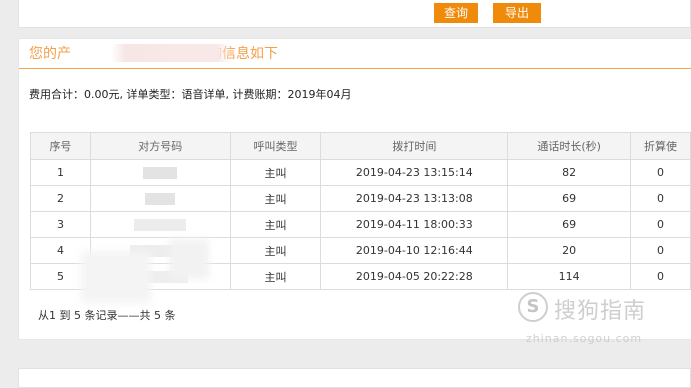  I want to click on cell-duration: 20, so click(569, 250).